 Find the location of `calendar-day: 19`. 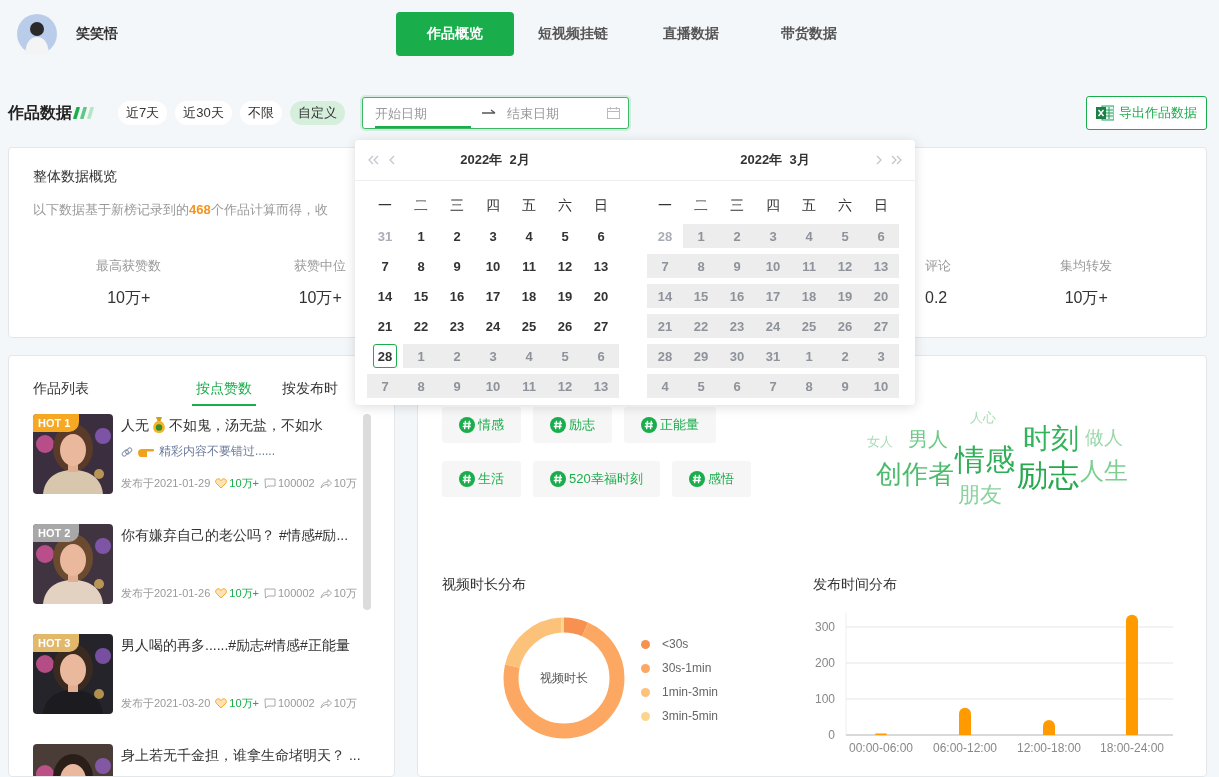

calendar-day: 19 is located at coordinates (565, 296).